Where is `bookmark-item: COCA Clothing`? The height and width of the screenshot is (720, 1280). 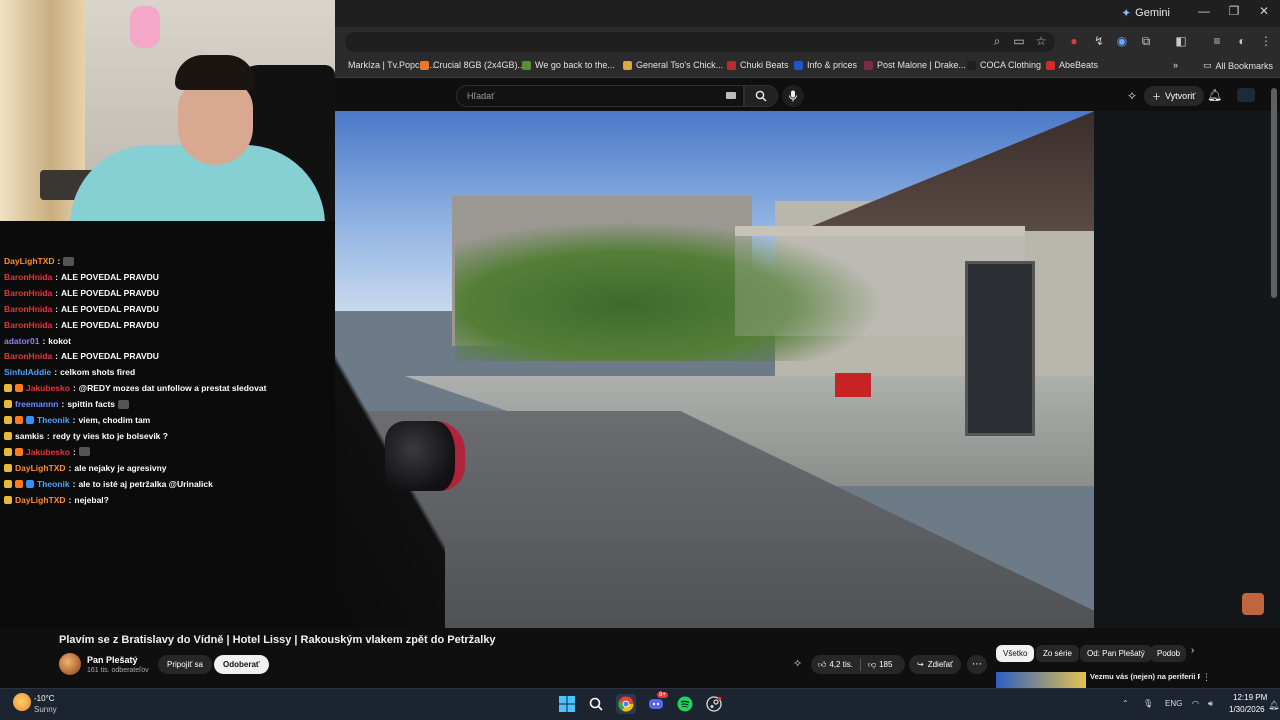 bookmark-item: COCA Clothing is located at coordinates (1004, 65).